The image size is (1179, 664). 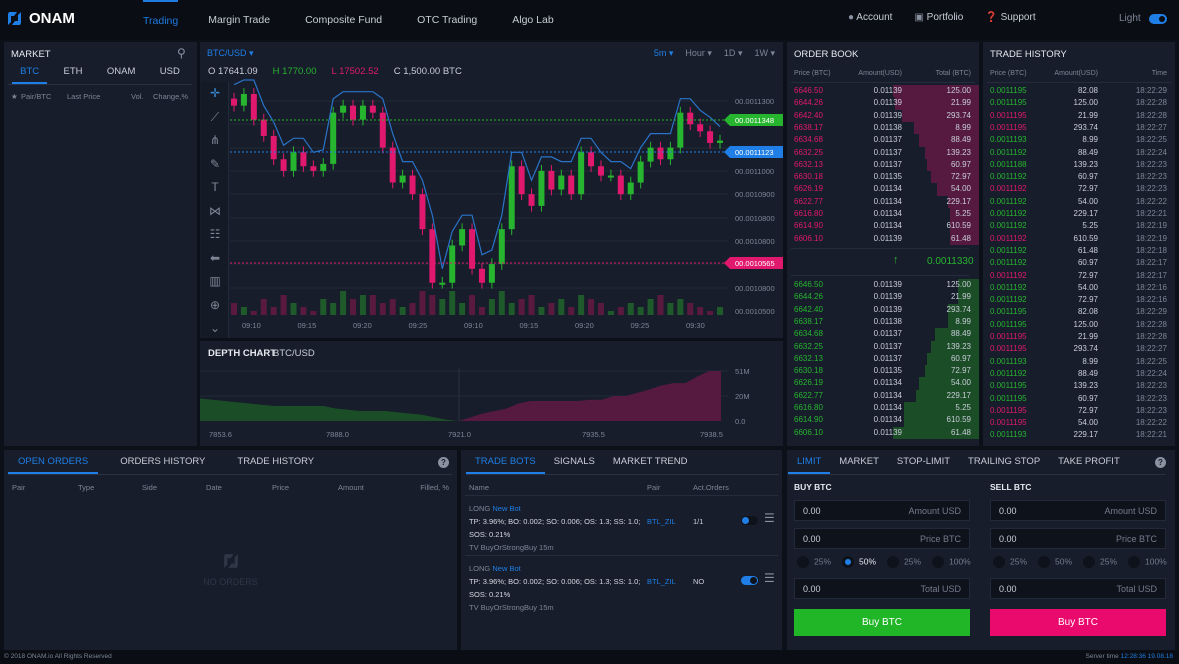 What do you see at coordinates (923, 465) in the screenshot?
I see `tab-stop-limit: STOP-LIMIT` at bounding box center [923, 465].